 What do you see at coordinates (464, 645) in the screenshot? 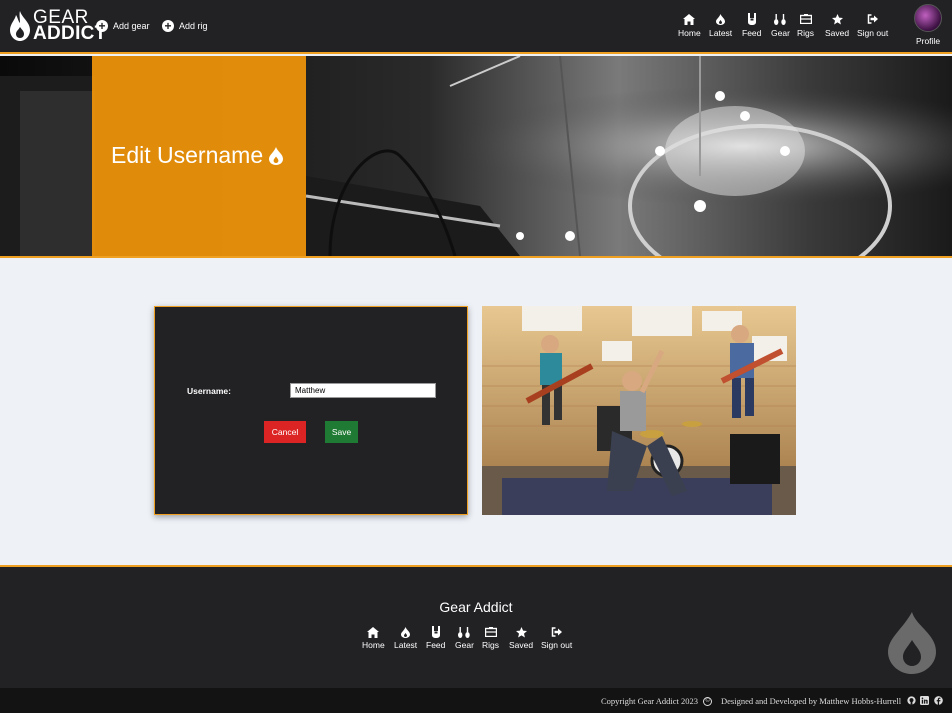
I see `footer-nav-gear-label: Gear` at bounding box center [464, 645].